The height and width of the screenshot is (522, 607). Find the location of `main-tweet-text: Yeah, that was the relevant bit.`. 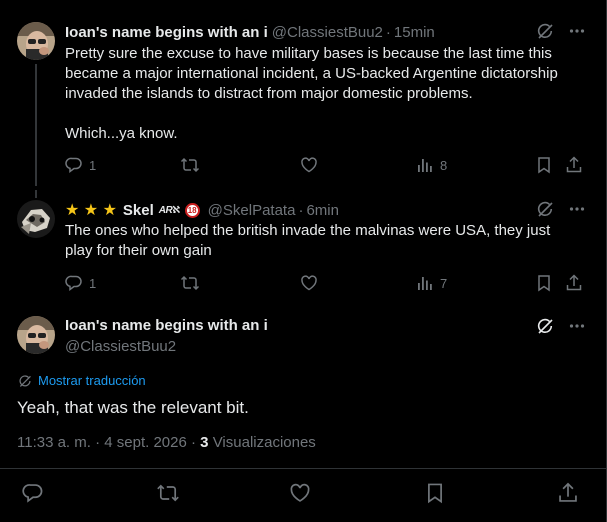

main-tweet-text: Yeah, that was the relevant bit. is located at coordinates (133, 407).